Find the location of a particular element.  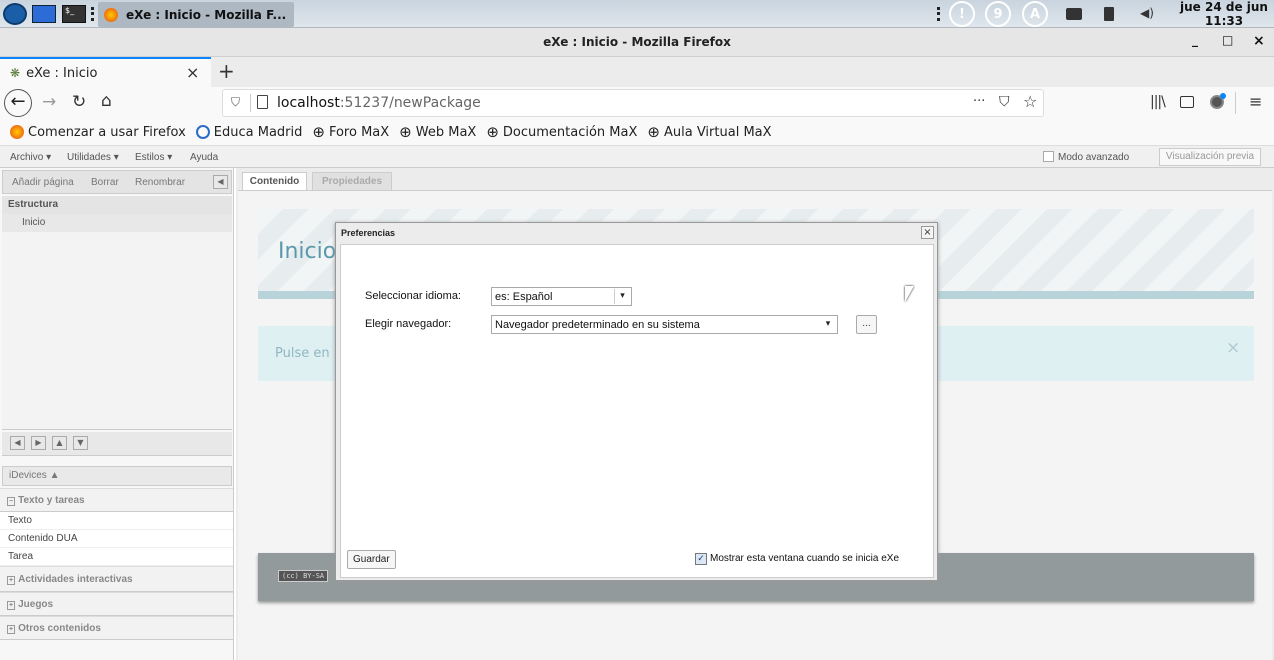

dialog-close-button: × is located at coordinates (927, 232).